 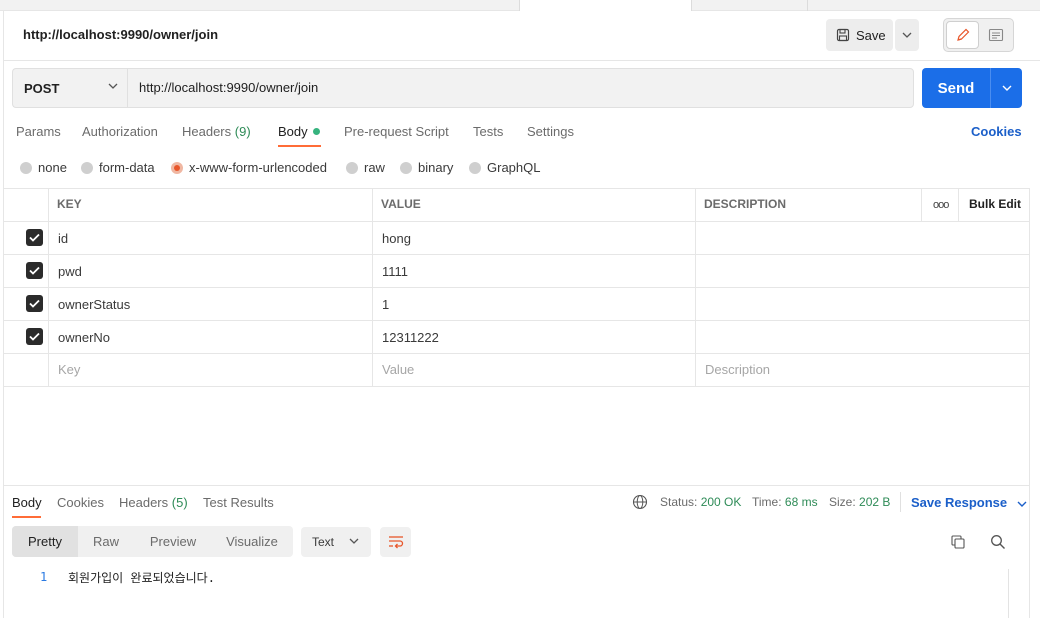 I want to click on radio-label: form-data, so click(x=127, y=167).